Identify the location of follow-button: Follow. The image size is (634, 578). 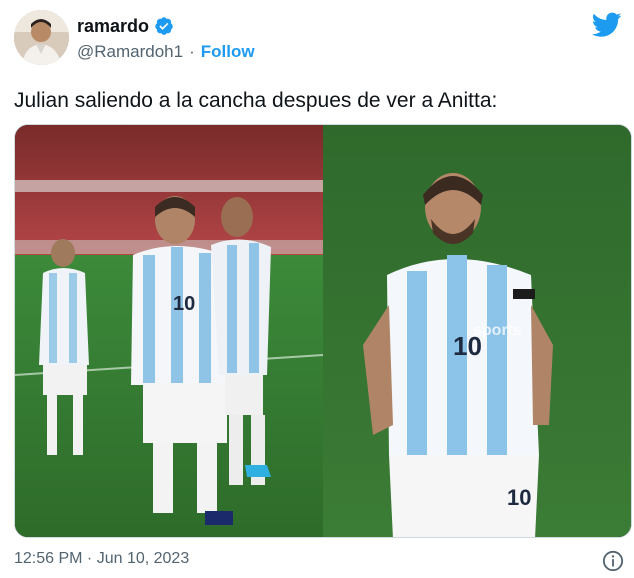
(228, 52).